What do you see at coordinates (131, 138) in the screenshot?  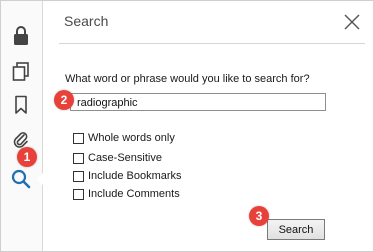 I see `option-label: Whole words only` at bounding box center [131, 138].